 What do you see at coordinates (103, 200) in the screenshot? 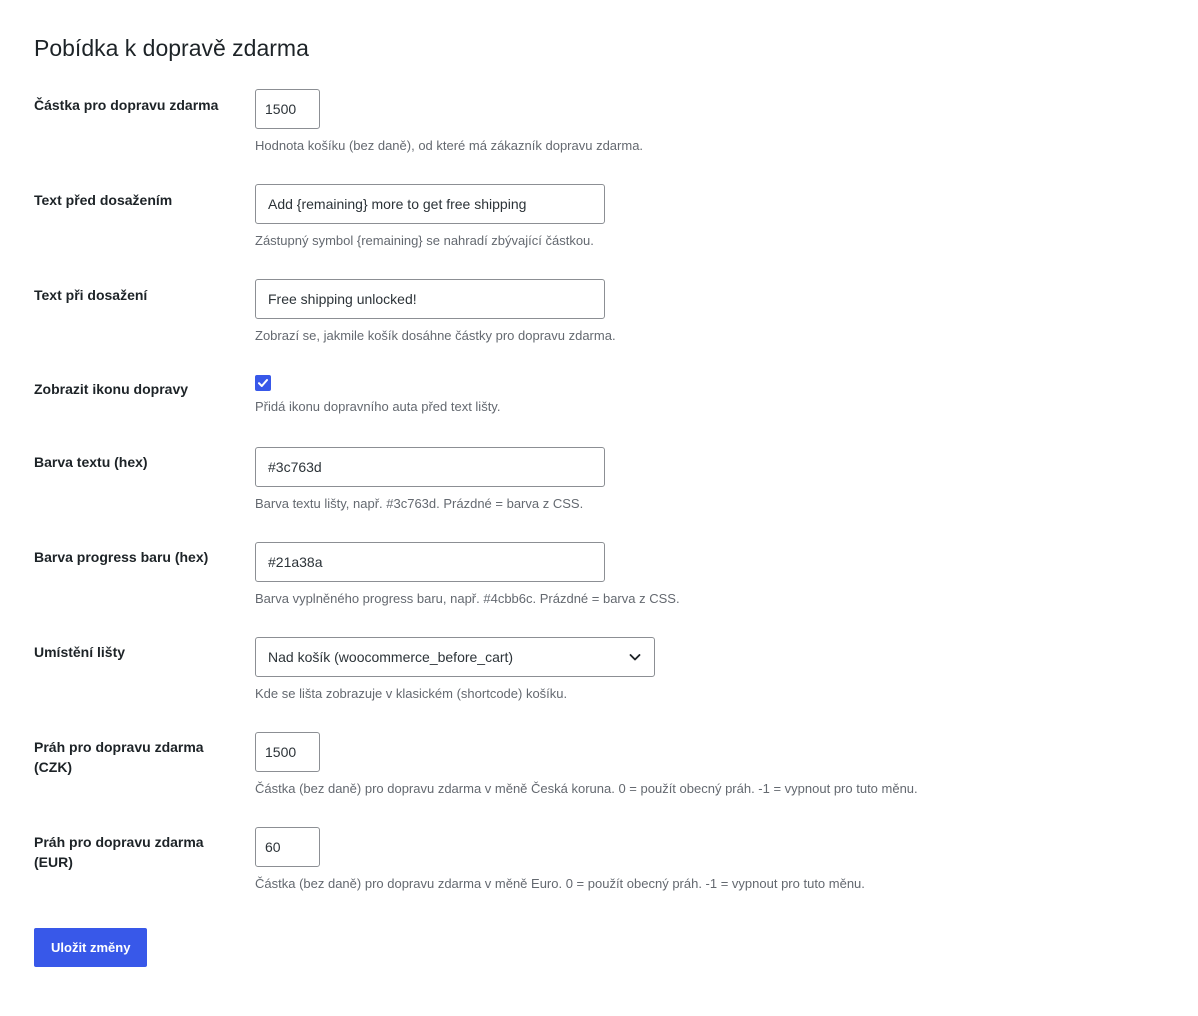
I see `text-before-label: Text před dosažením` at bounding box center [103, 200].